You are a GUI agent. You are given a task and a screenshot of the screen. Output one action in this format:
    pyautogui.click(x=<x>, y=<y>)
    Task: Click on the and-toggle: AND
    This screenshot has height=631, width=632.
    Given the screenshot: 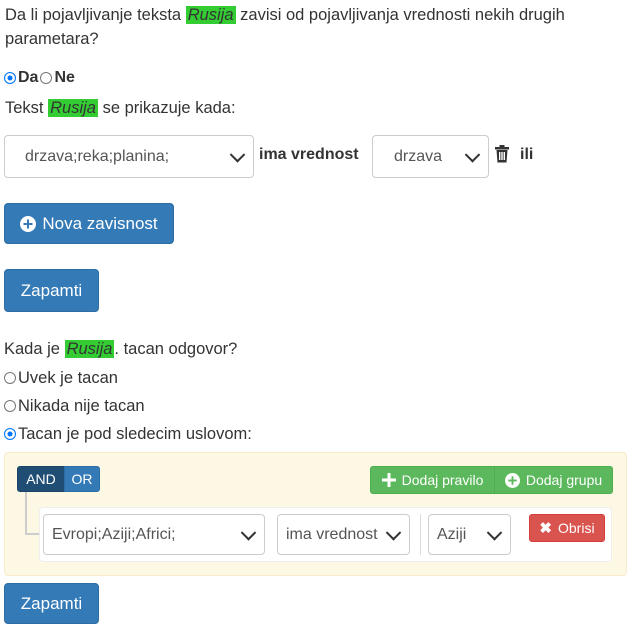 What is the action you would take?
    pyautogui.click(x=41, y=479)
    